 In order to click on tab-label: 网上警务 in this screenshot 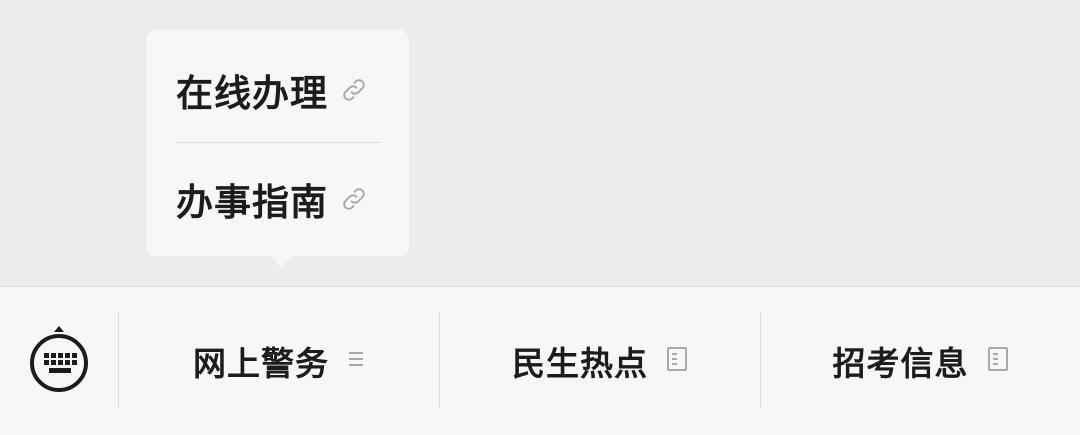, I will do `click(261, 363)`.